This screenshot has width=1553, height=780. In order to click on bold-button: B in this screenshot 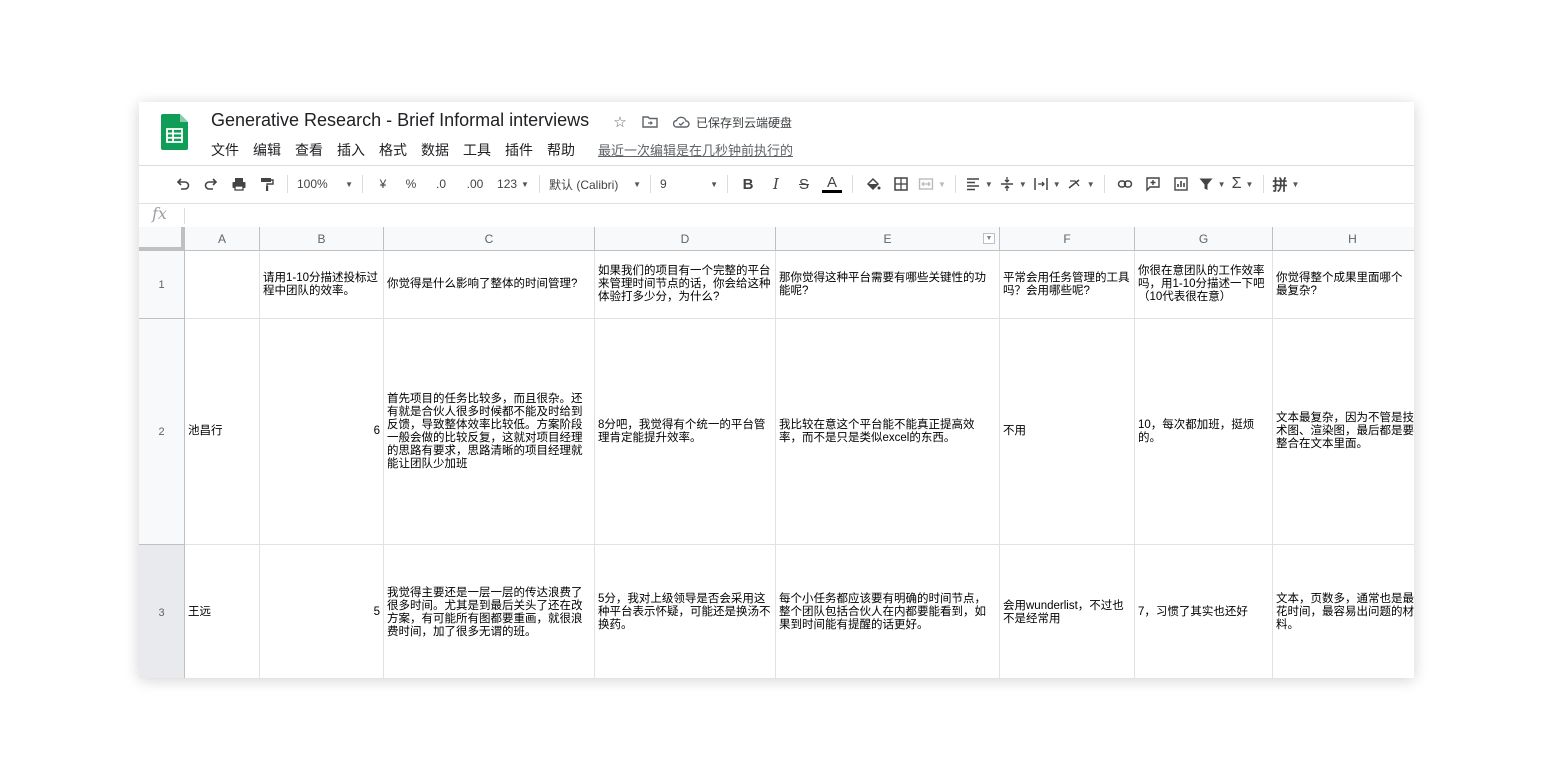, I will do `click(748, 184)`.